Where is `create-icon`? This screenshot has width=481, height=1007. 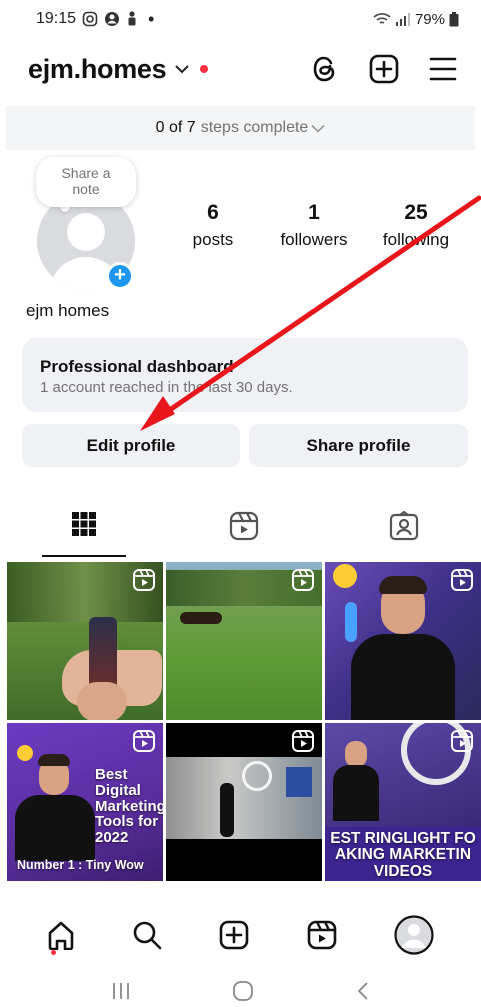
create-icon is located at coordinates (234, 935).